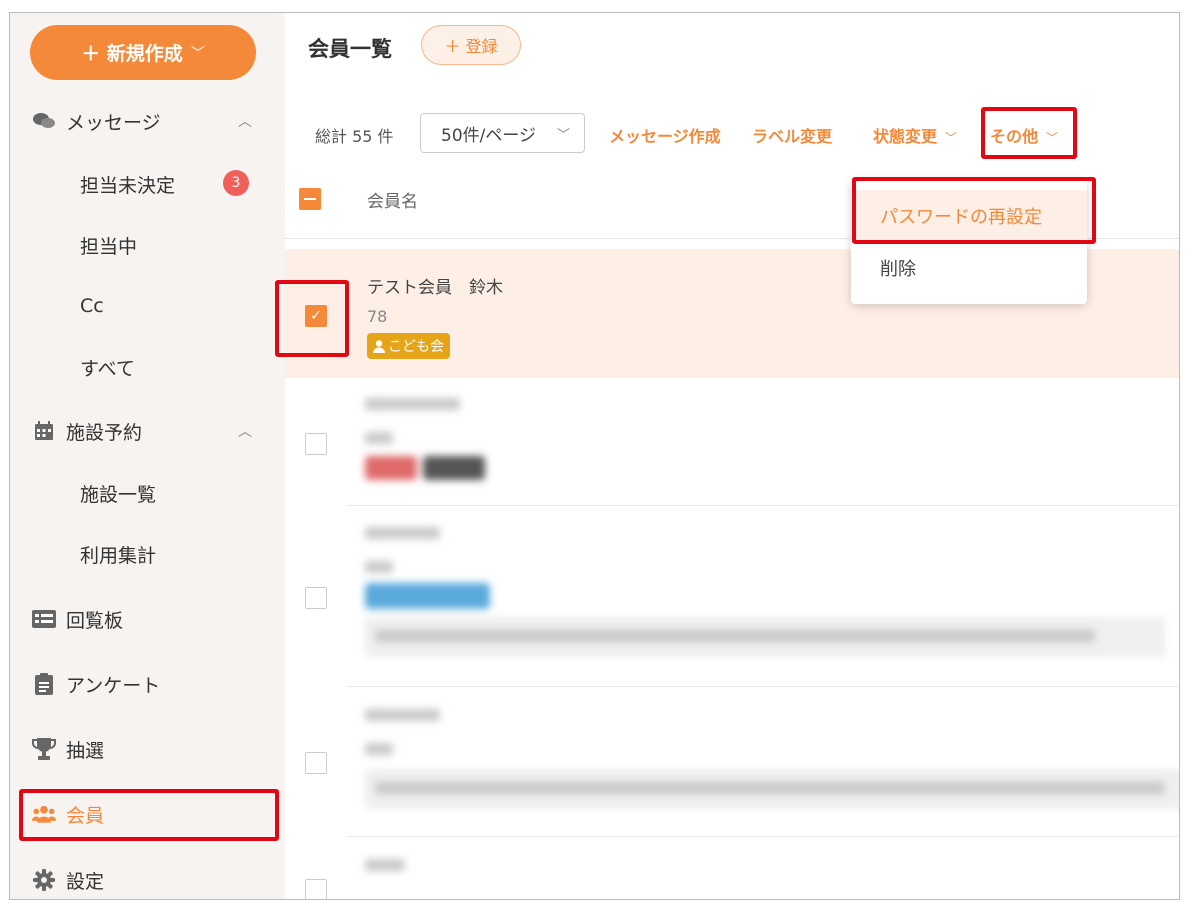 The image size is (1195, 913). I want to click on sidebar-subitem-label: 担当中, so click(109, 246).